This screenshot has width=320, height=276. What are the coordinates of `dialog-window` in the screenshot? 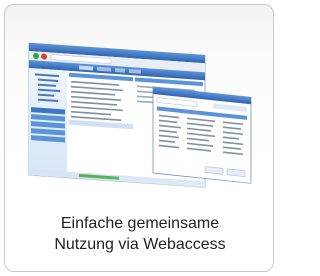 It's located at (202, 135).